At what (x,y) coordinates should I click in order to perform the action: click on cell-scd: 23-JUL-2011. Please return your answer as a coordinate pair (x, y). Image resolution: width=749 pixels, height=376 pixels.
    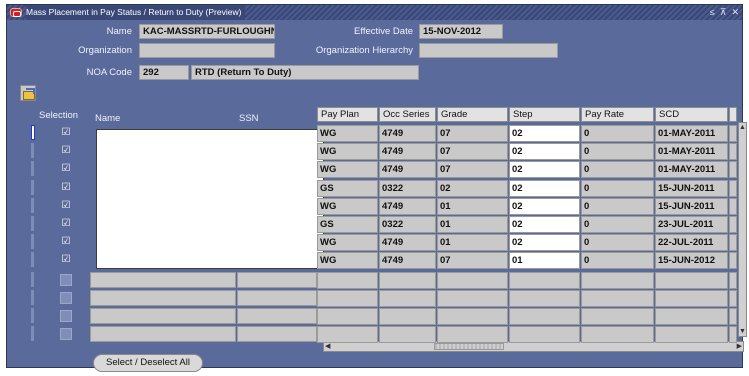
    Looking at the image, I should click on (691, 224).